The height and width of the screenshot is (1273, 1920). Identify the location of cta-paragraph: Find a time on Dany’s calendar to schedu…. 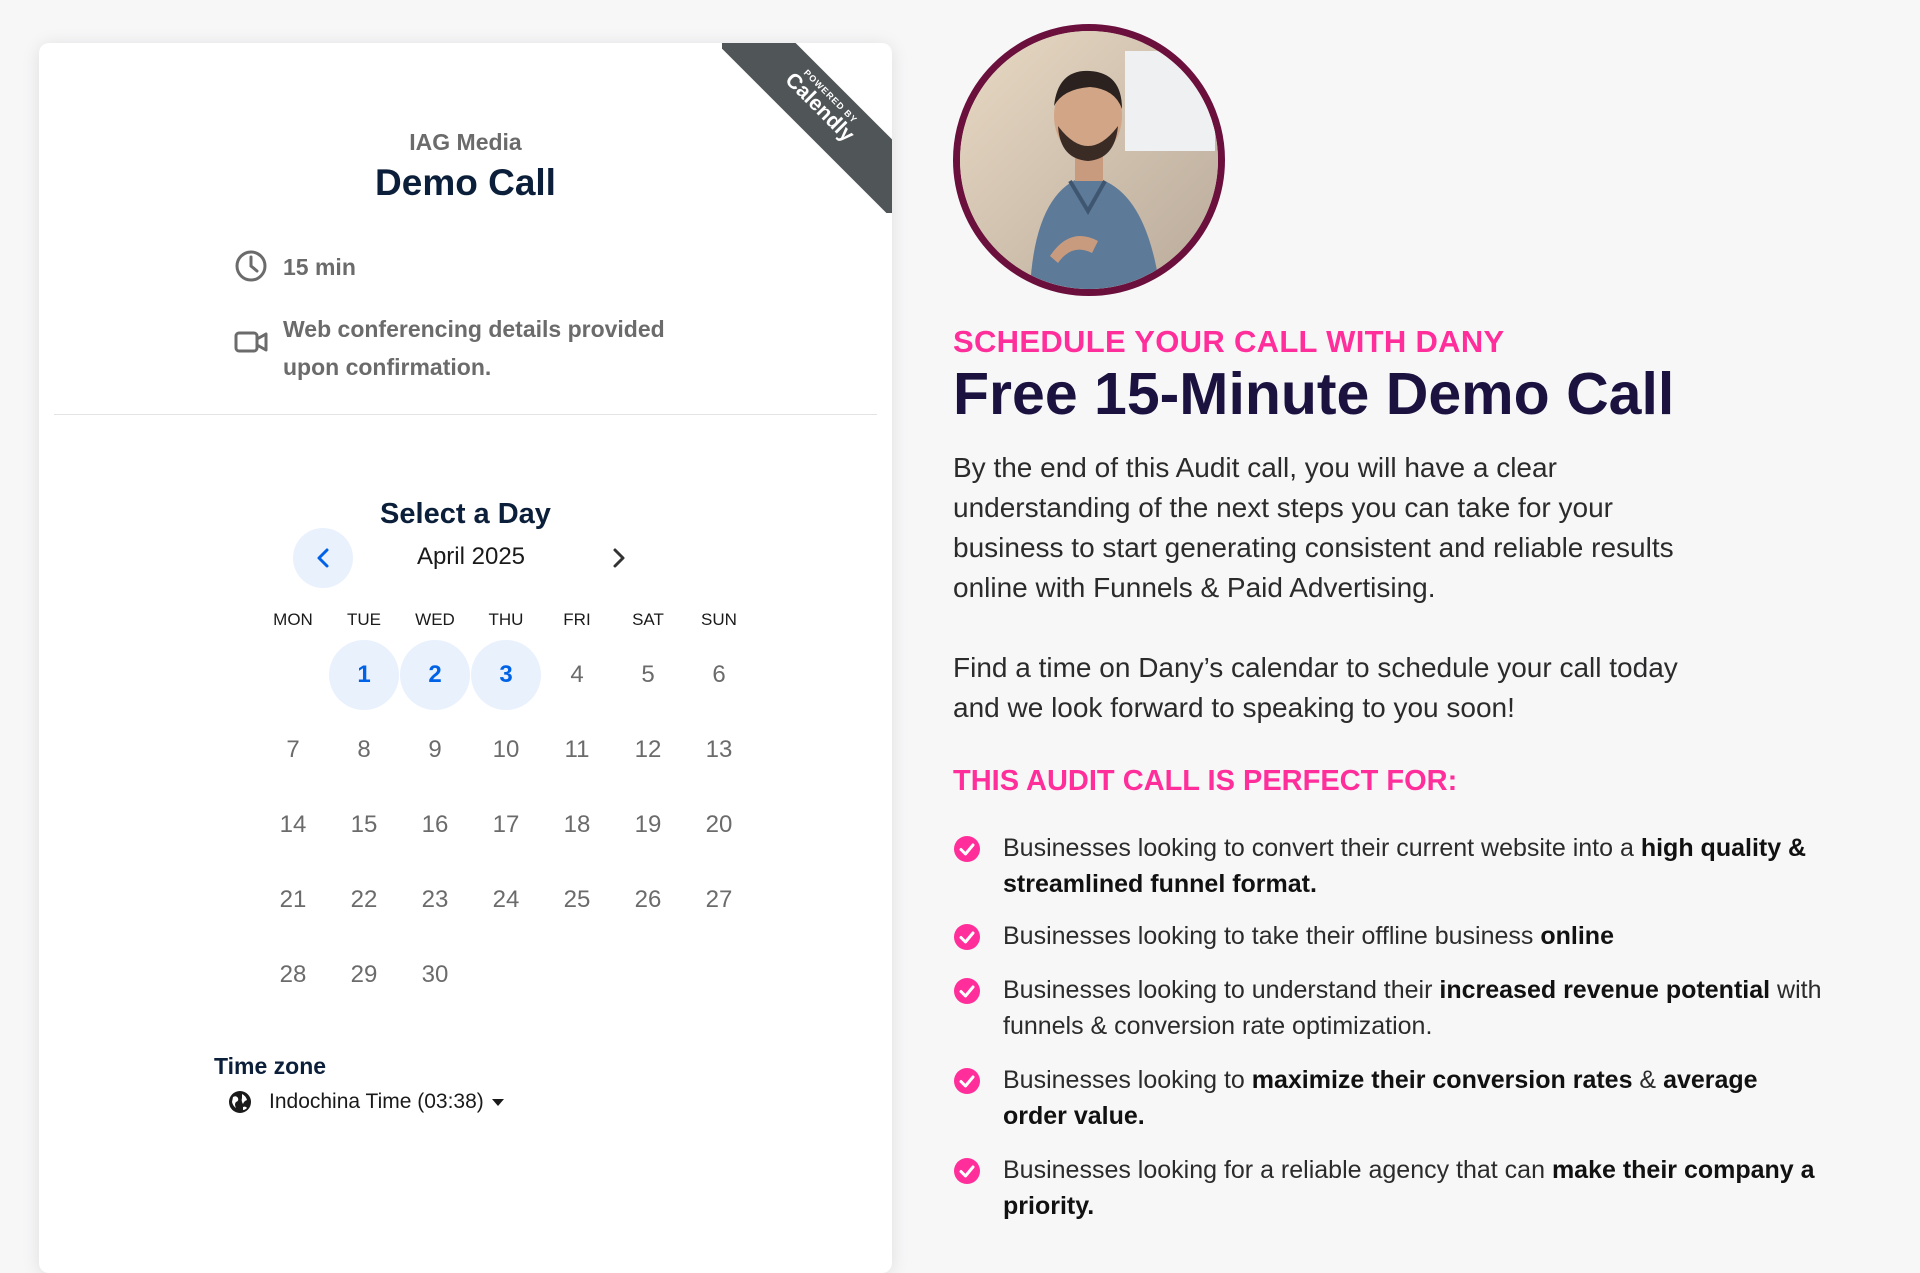
(1383, 688).